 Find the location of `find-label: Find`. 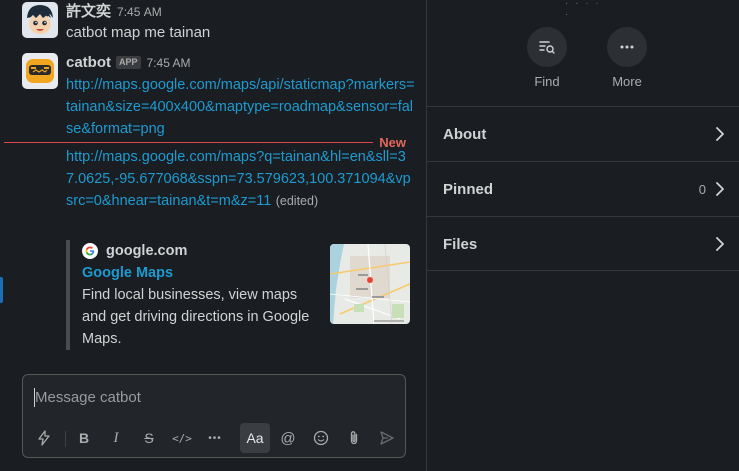

find-label: Find is located at coordinates (547, 81).